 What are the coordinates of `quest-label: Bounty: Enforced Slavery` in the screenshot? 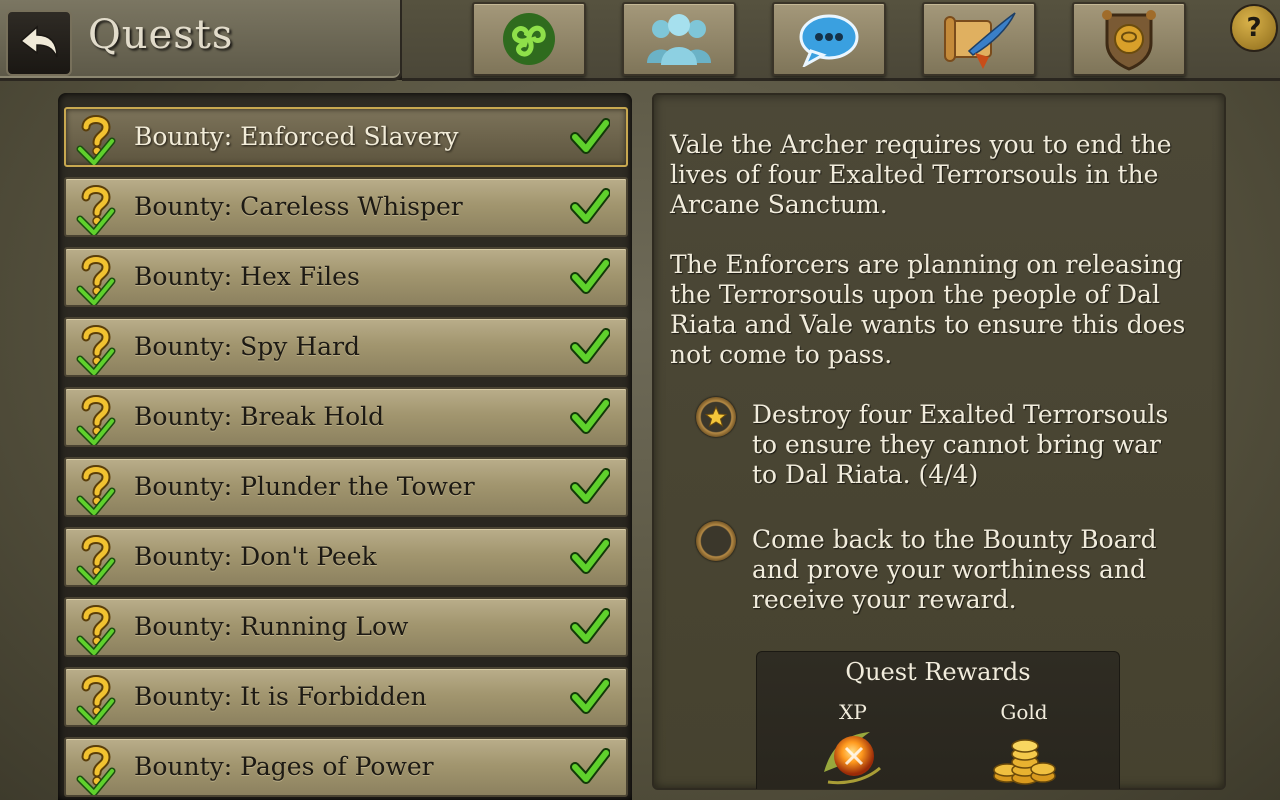 It's located at (296, 136).